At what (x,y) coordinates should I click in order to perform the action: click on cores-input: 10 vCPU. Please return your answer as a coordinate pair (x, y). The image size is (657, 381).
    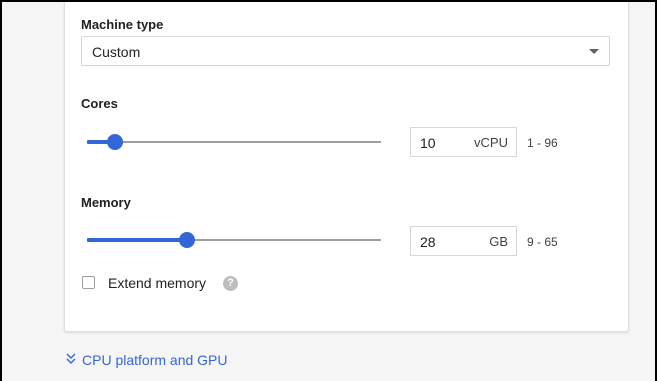
    Looking at the image, I should click on (463, 142).